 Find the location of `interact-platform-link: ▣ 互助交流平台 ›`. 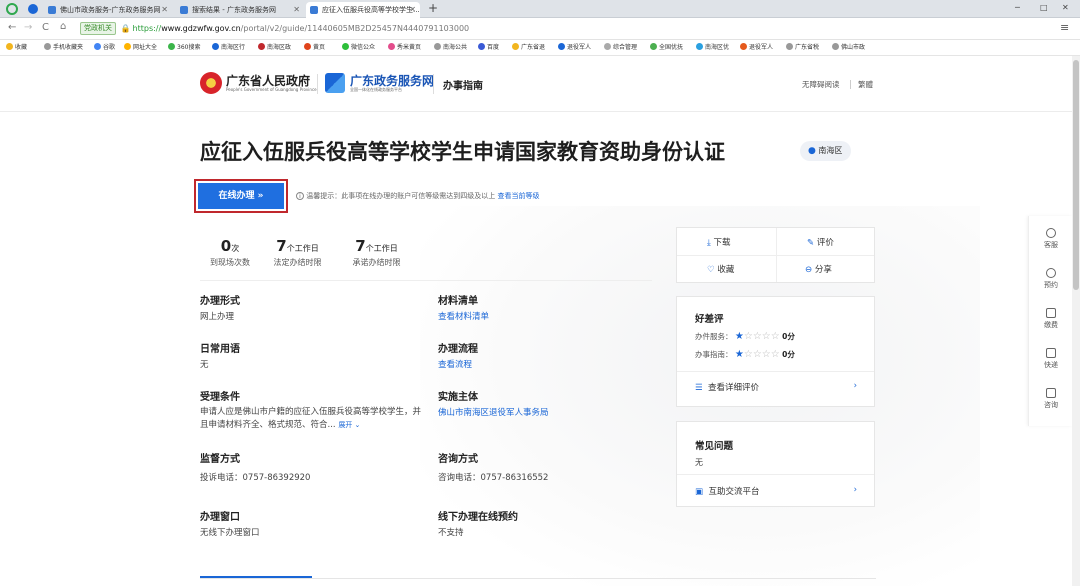

interact-platform-link: ▣ 互助交流平台 › is located at coordinates (776, 491).